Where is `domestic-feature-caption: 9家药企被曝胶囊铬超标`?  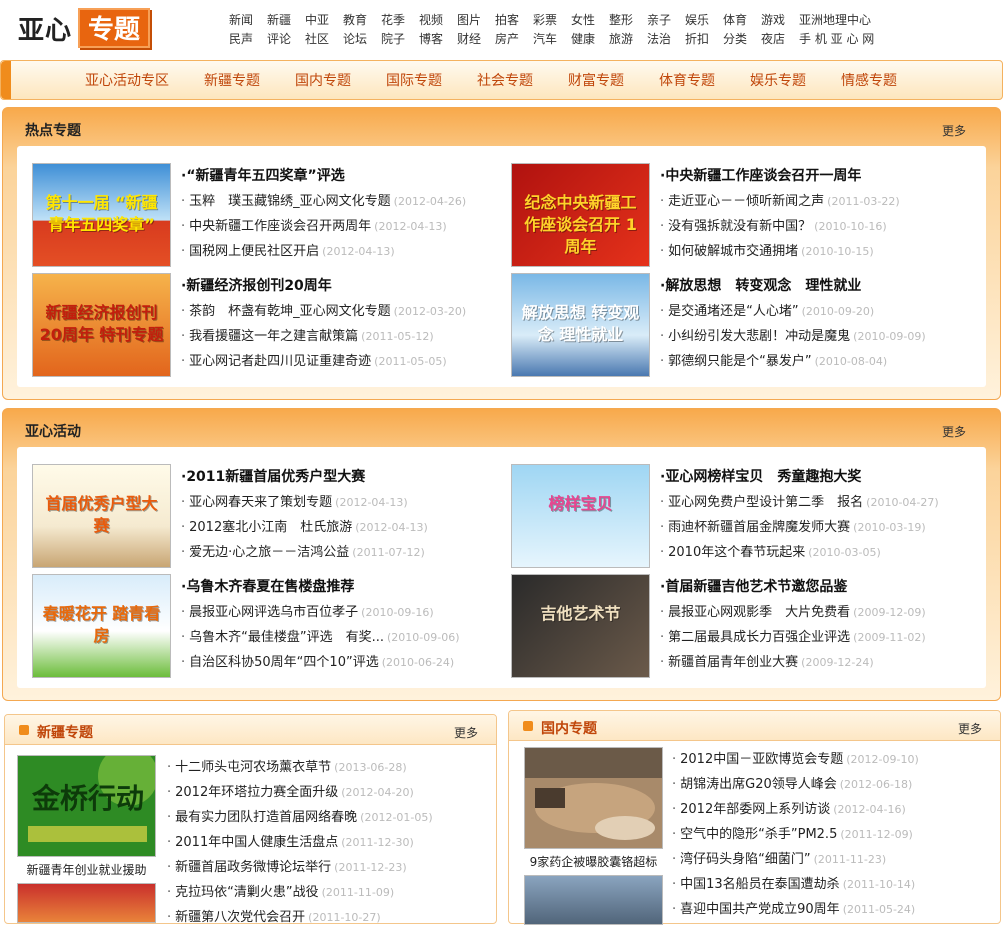 domestic-feature-caption: 9家药企被曝胶囊铬超标 is located at coordinates (593, 861).